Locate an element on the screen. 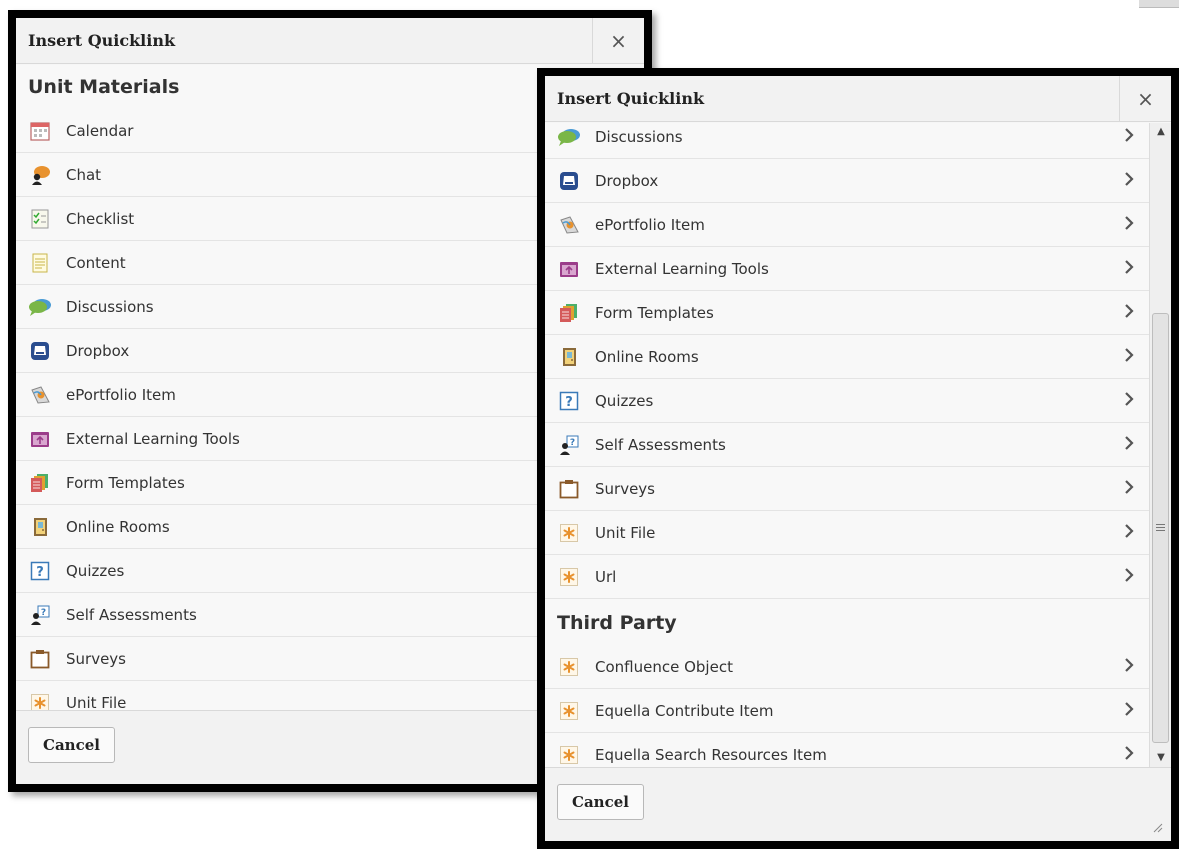 The height and width of the screenshot is (849, 1179). external-tools-icon is located at coordinates (569, 269).